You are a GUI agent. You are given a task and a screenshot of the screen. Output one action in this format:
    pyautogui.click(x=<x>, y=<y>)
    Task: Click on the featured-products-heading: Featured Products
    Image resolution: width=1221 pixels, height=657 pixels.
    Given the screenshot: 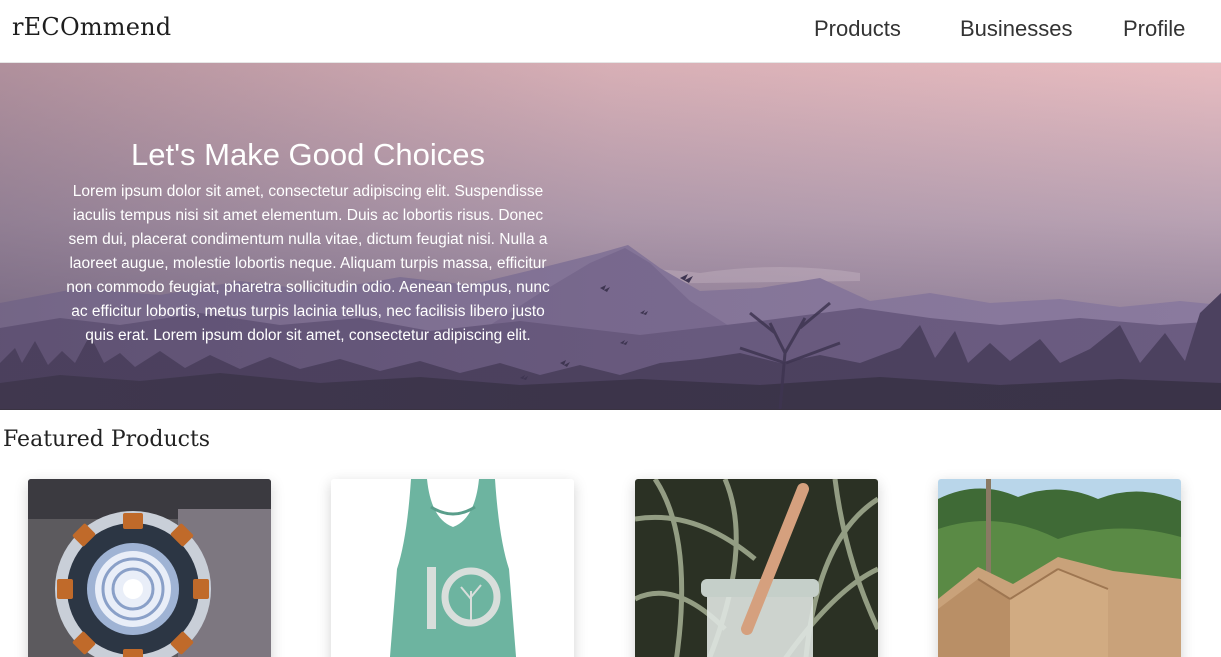 What is the action you would take?
    pyautogui.click(x=107, y=439)
    